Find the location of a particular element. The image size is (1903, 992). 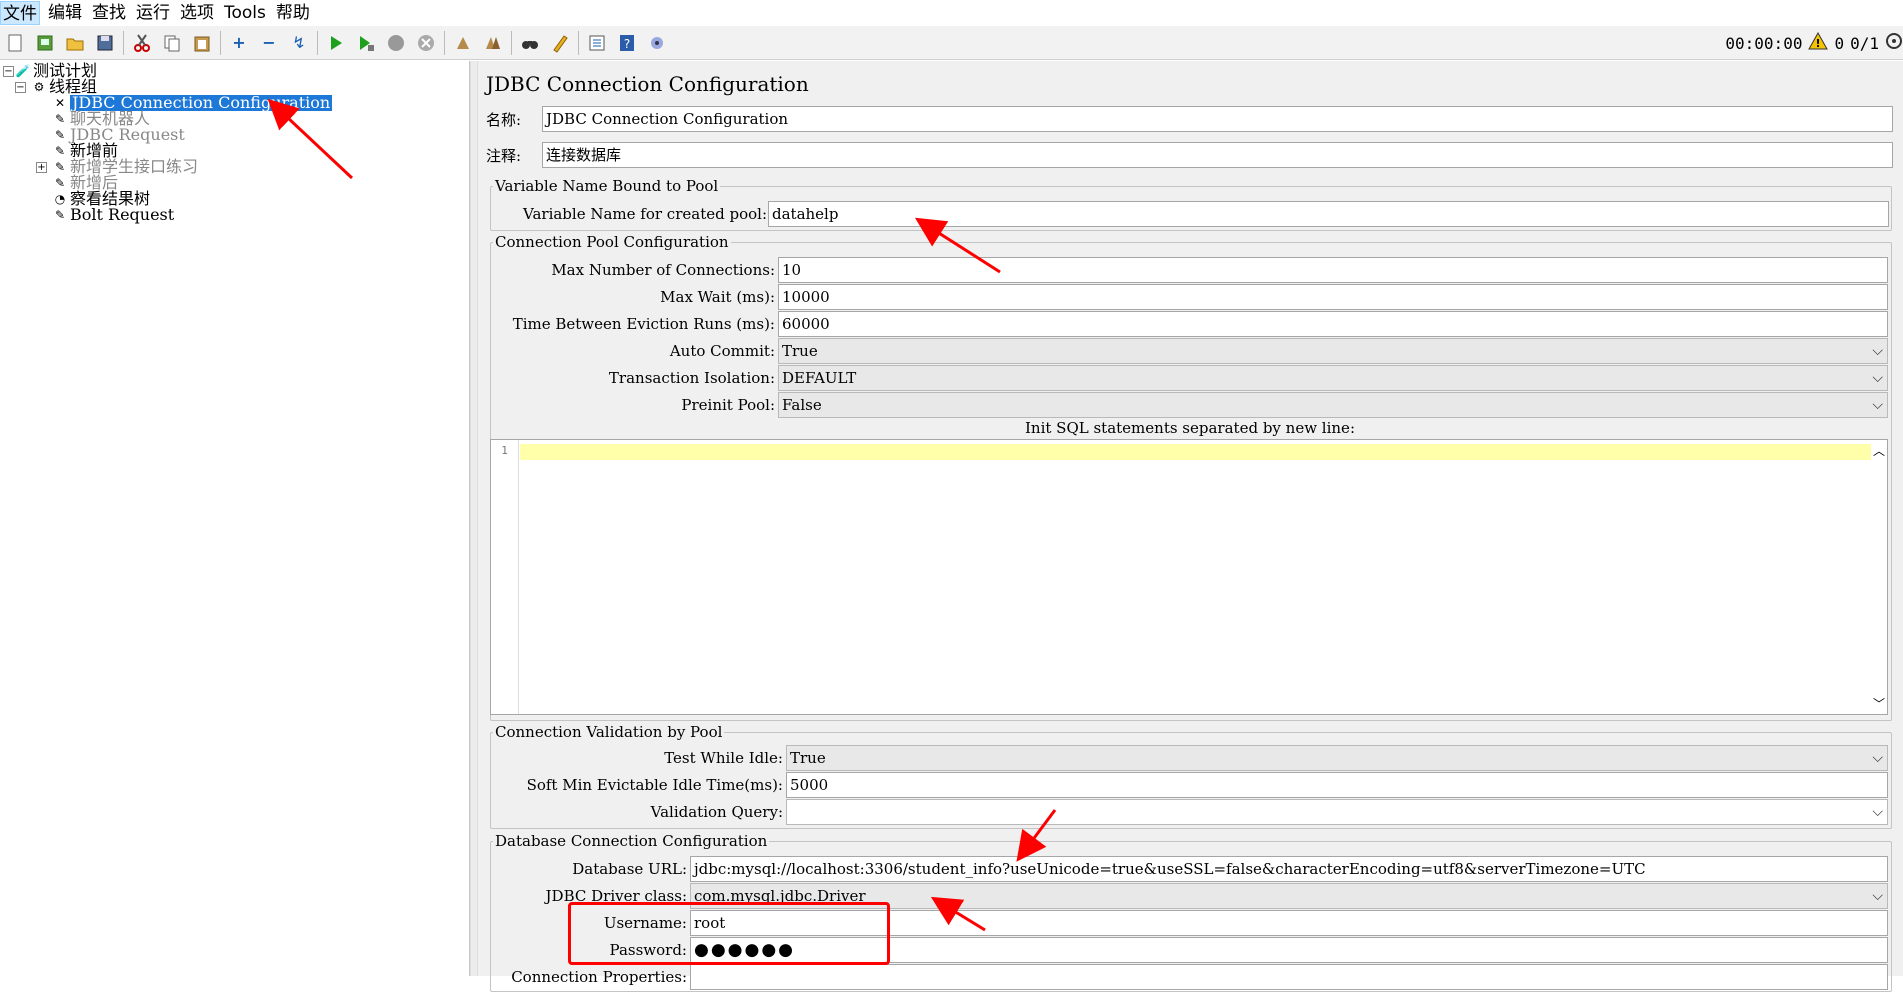

templates-icon is located at coordinates (45, 43).